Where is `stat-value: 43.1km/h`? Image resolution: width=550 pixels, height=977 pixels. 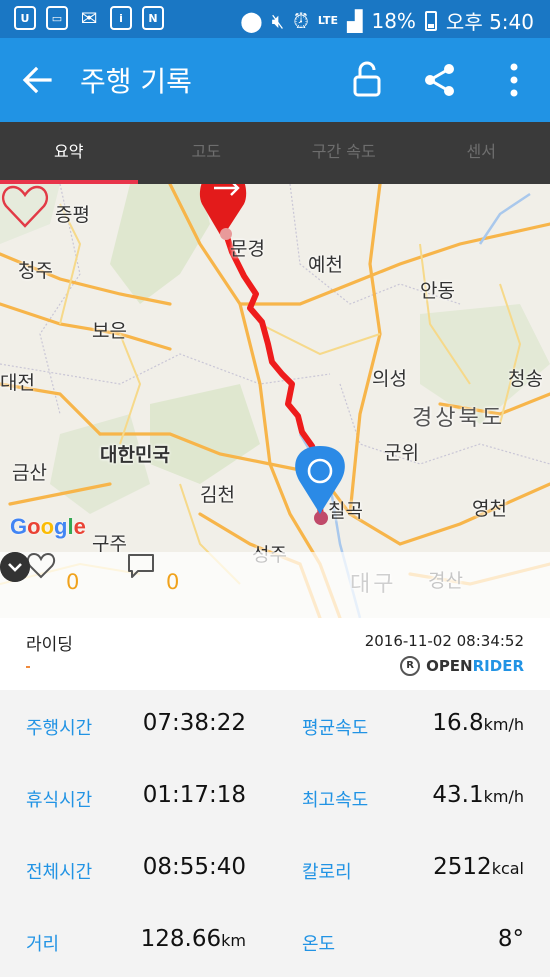 stat-value: 43.1km/h is located at coordinates (478, 795).